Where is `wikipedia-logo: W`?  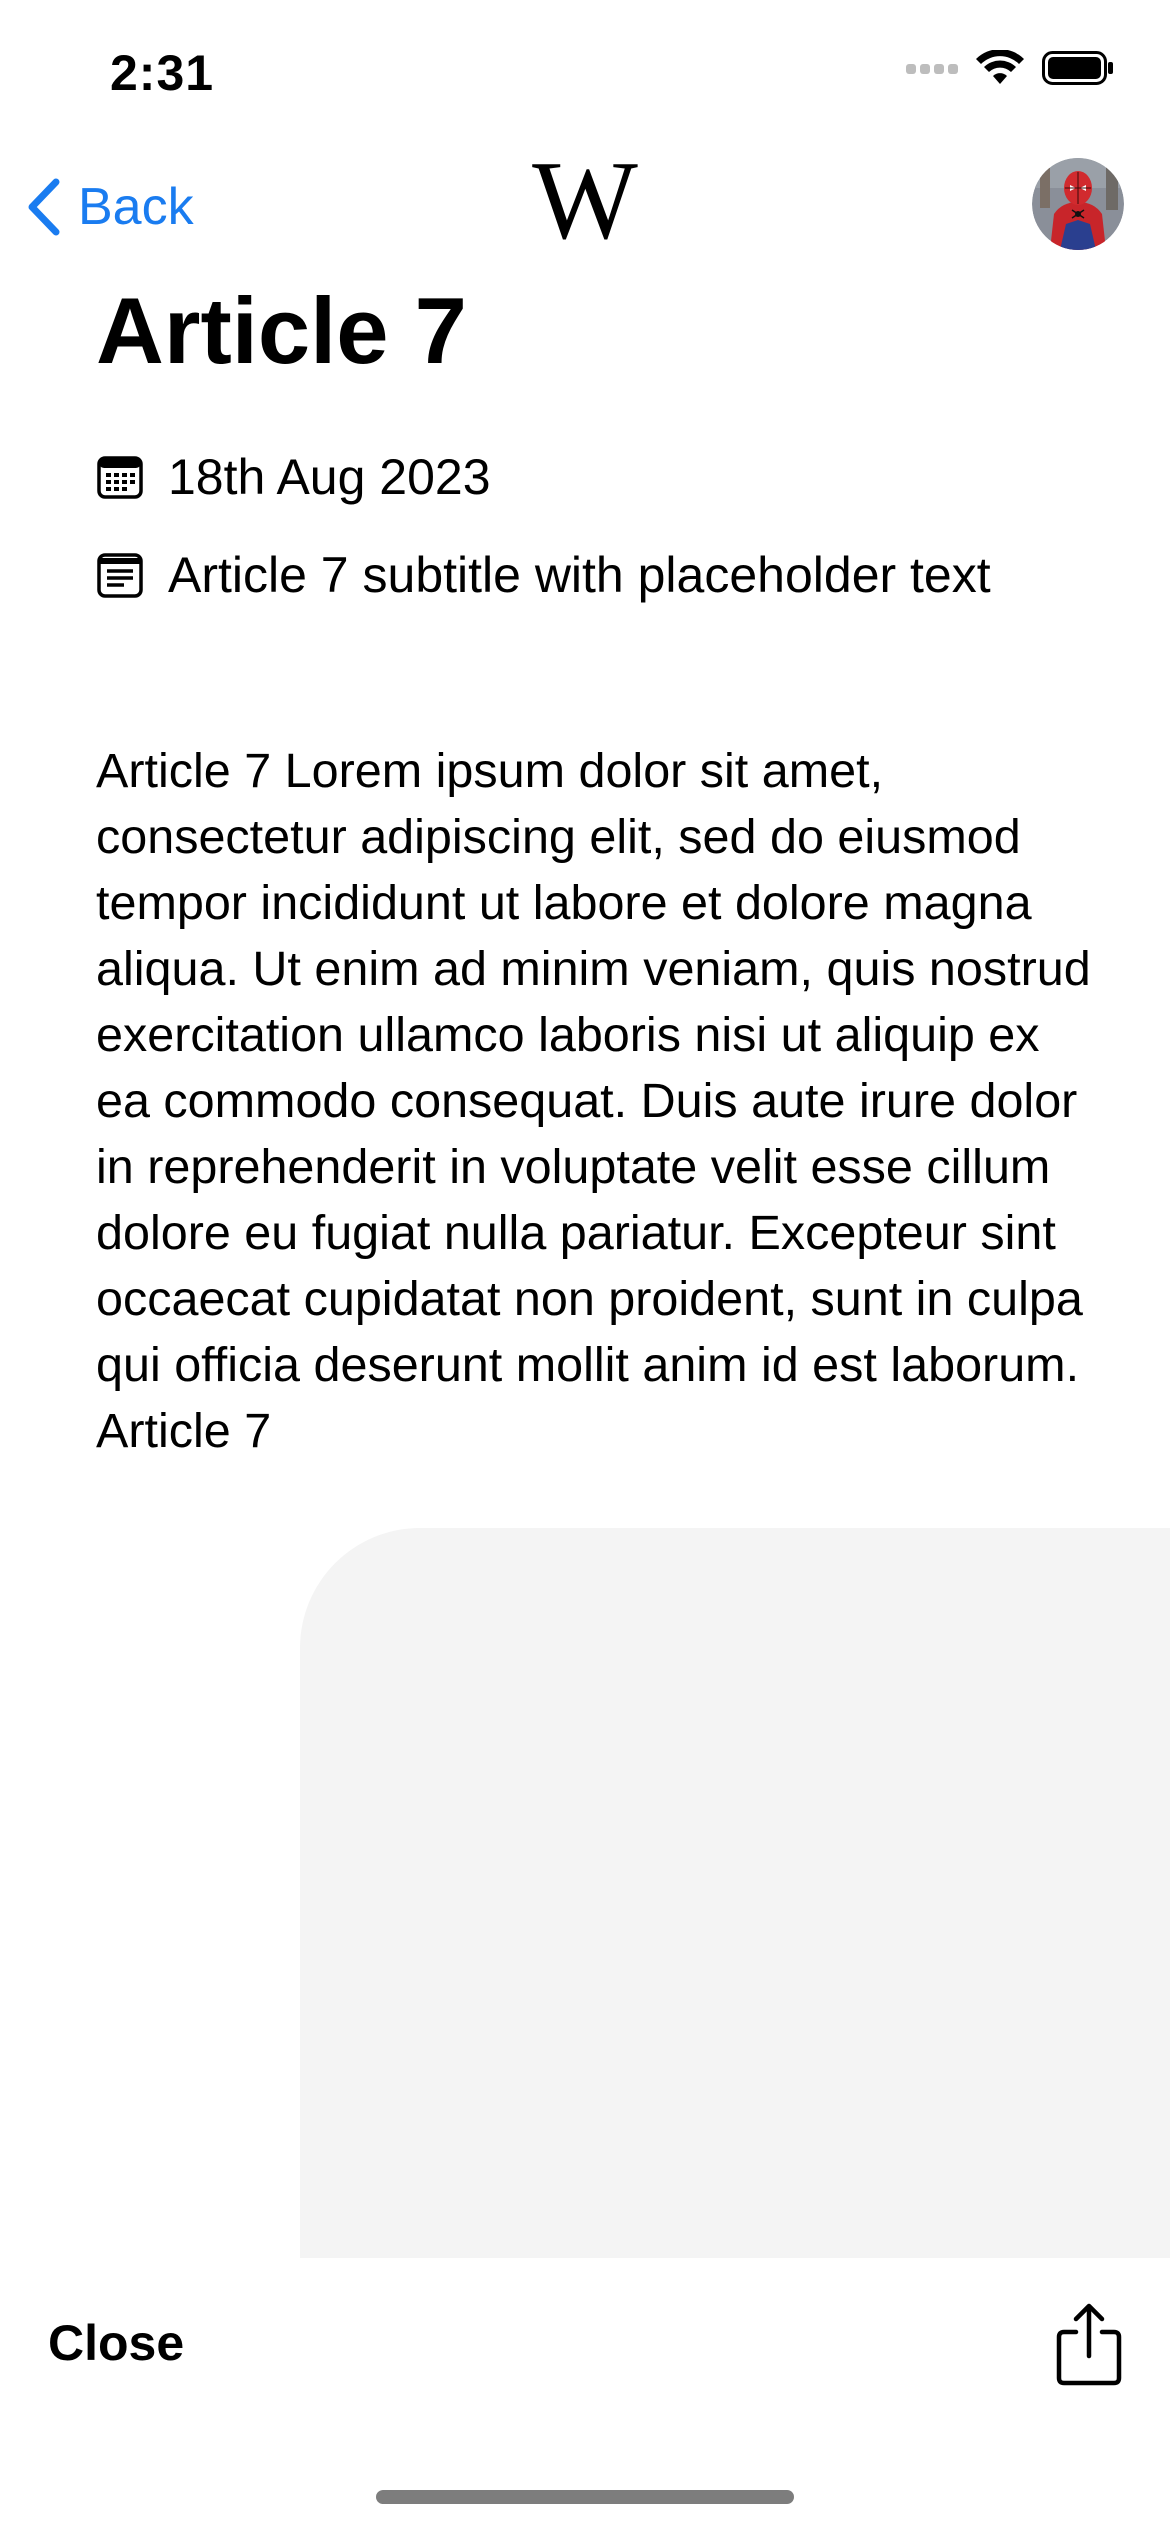
wikipedia-logo: W is located at coordinates (585, 195).